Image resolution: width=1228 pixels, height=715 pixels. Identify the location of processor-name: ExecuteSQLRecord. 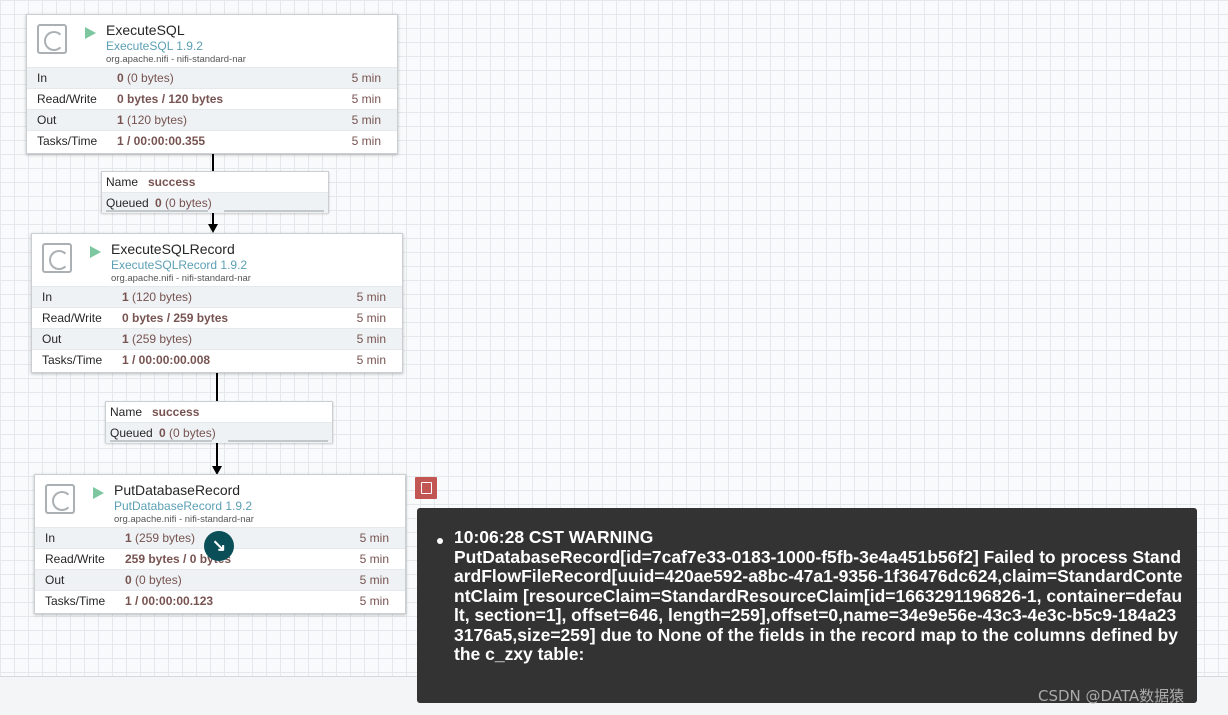
(173, 249).